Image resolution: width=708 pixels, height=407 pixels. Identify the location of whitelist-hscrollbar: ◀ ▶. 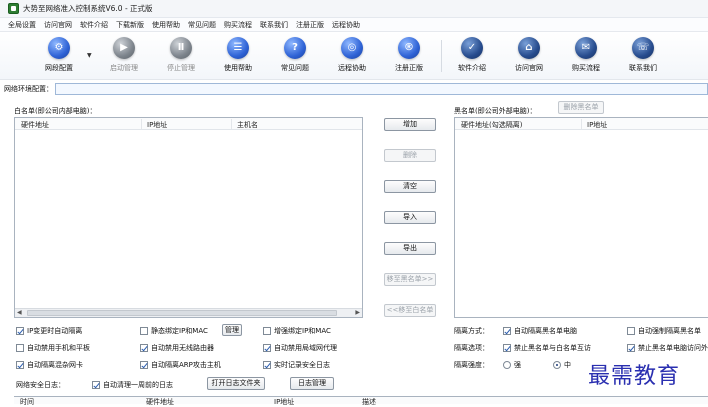
(188, 312).